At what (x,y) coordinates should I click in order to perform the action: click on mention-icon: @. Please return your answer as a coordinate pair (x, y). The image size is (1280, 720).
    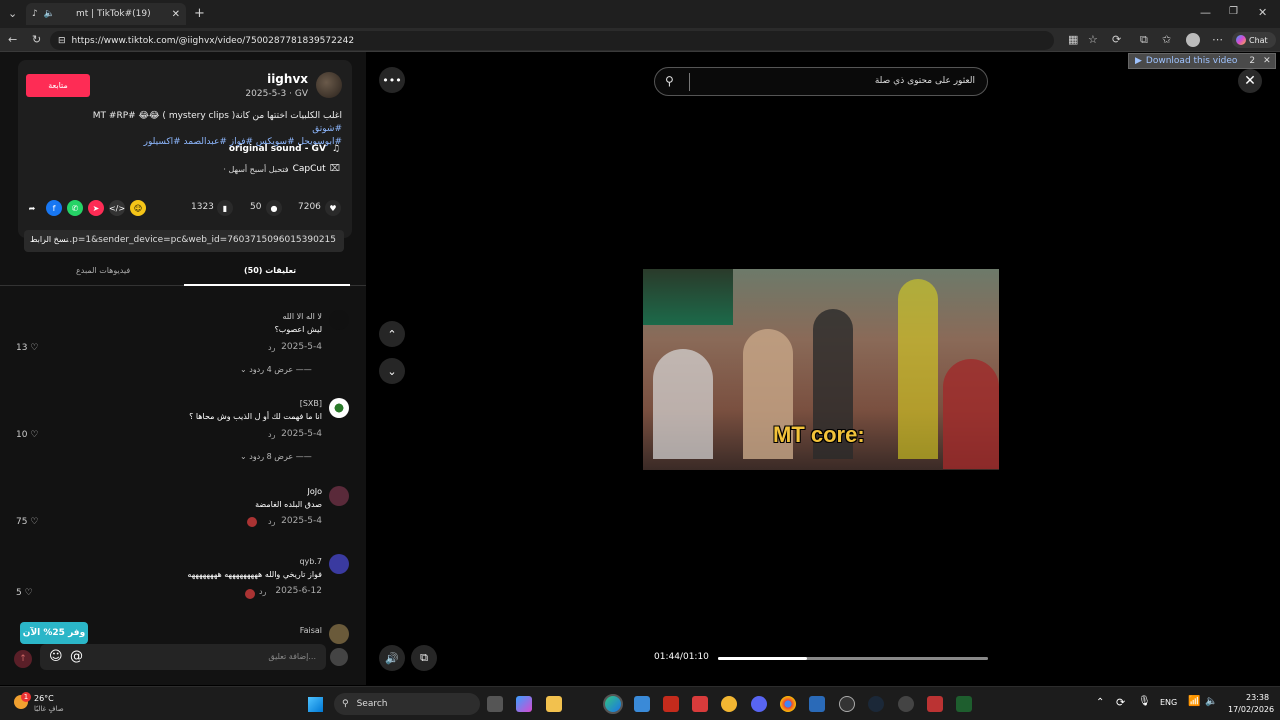
    Looking at the image, I should click on (76, 656).